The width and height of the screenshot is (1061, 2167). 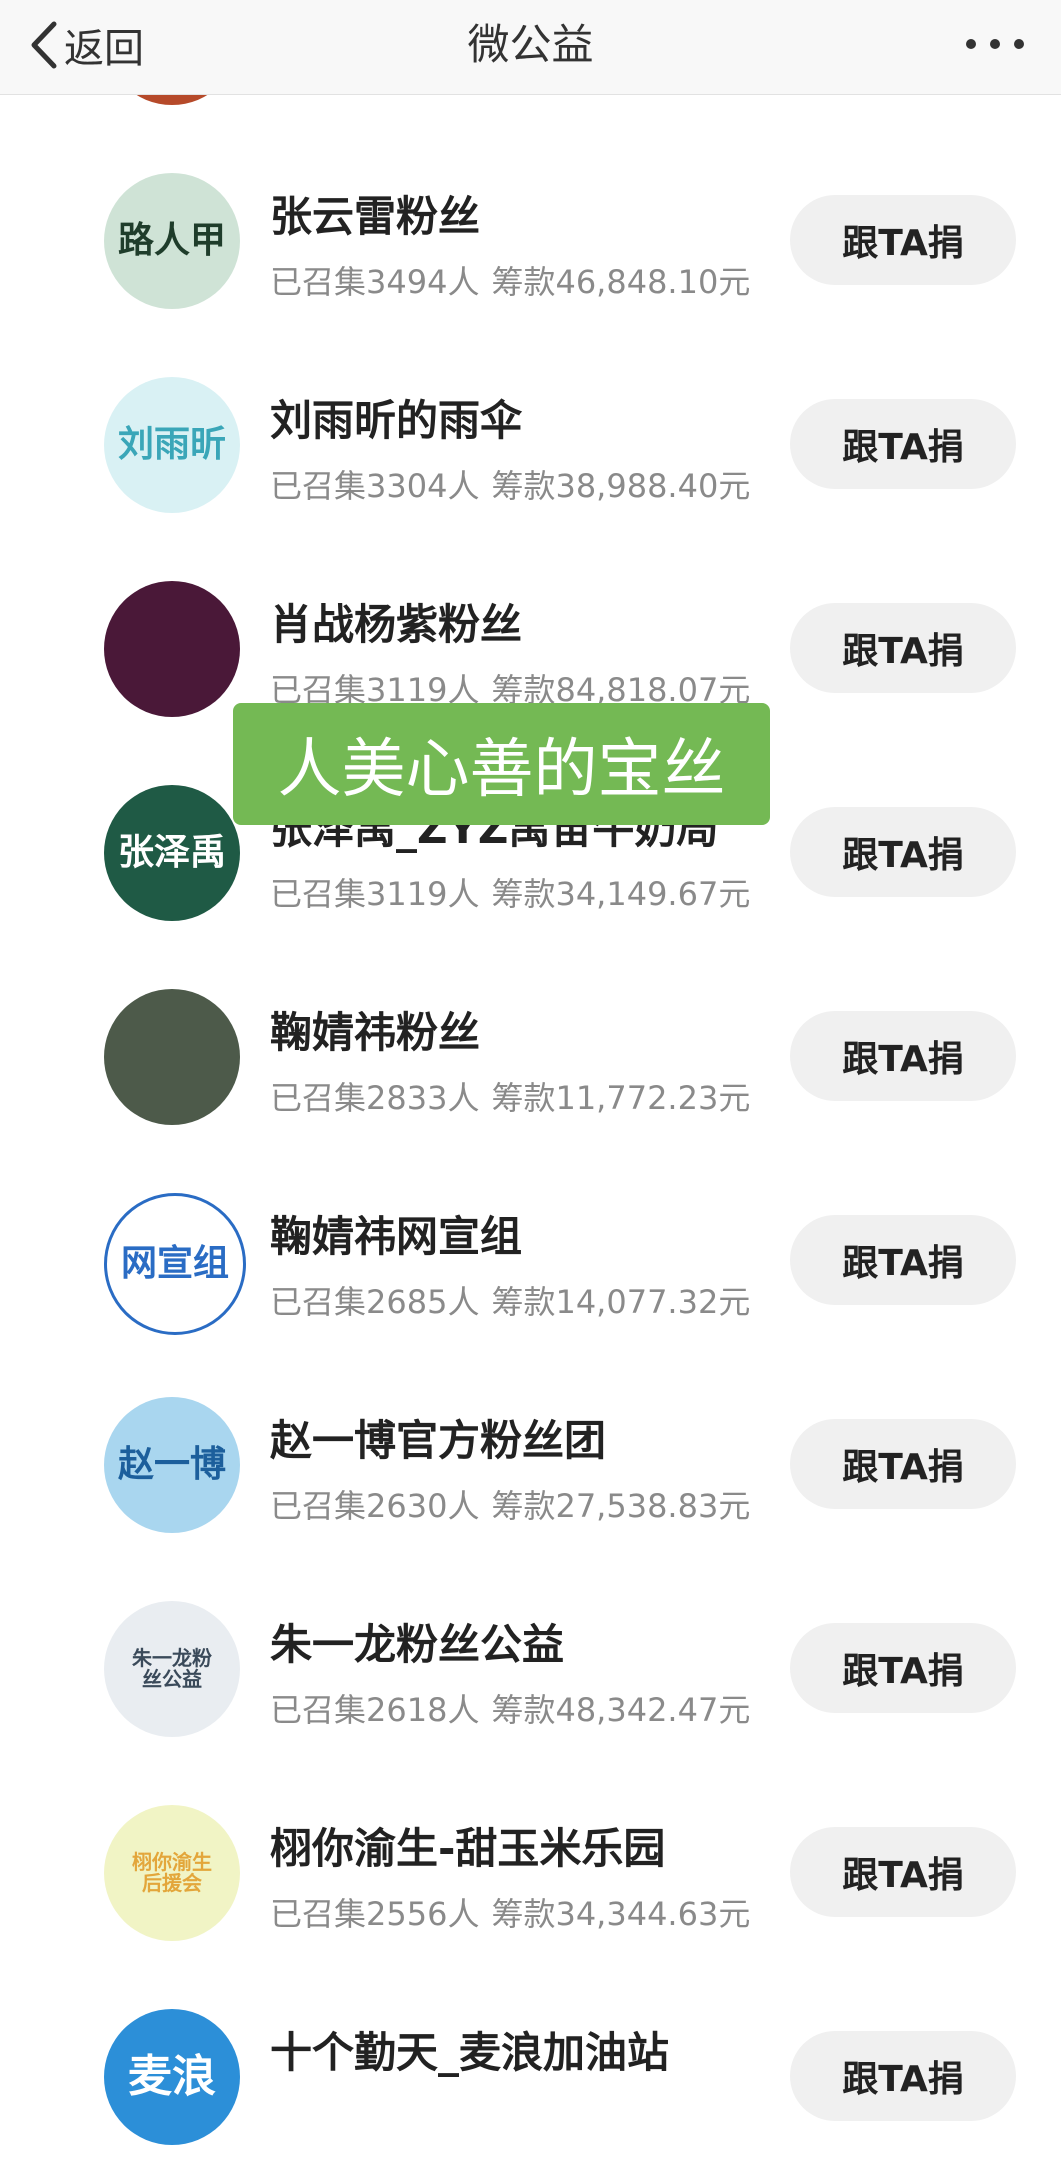 What do you see at coordinates (417, 1644) in the screenshot?
I see `group-name: 朱一龙粉丝公益` at bounding box center [417, 1644].